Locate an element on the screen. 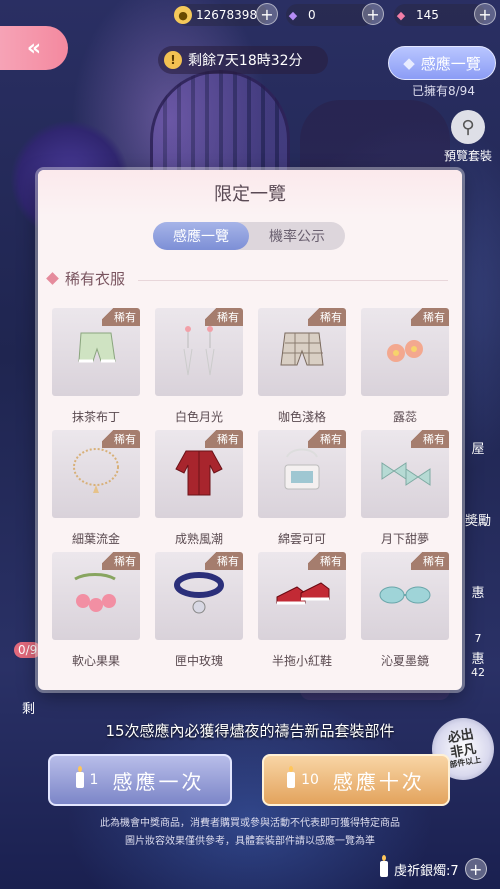 Image resolution: width=500 pixels, height=889 pixels. double-chevron-left-icon: « is located at coordinates (34, 48).